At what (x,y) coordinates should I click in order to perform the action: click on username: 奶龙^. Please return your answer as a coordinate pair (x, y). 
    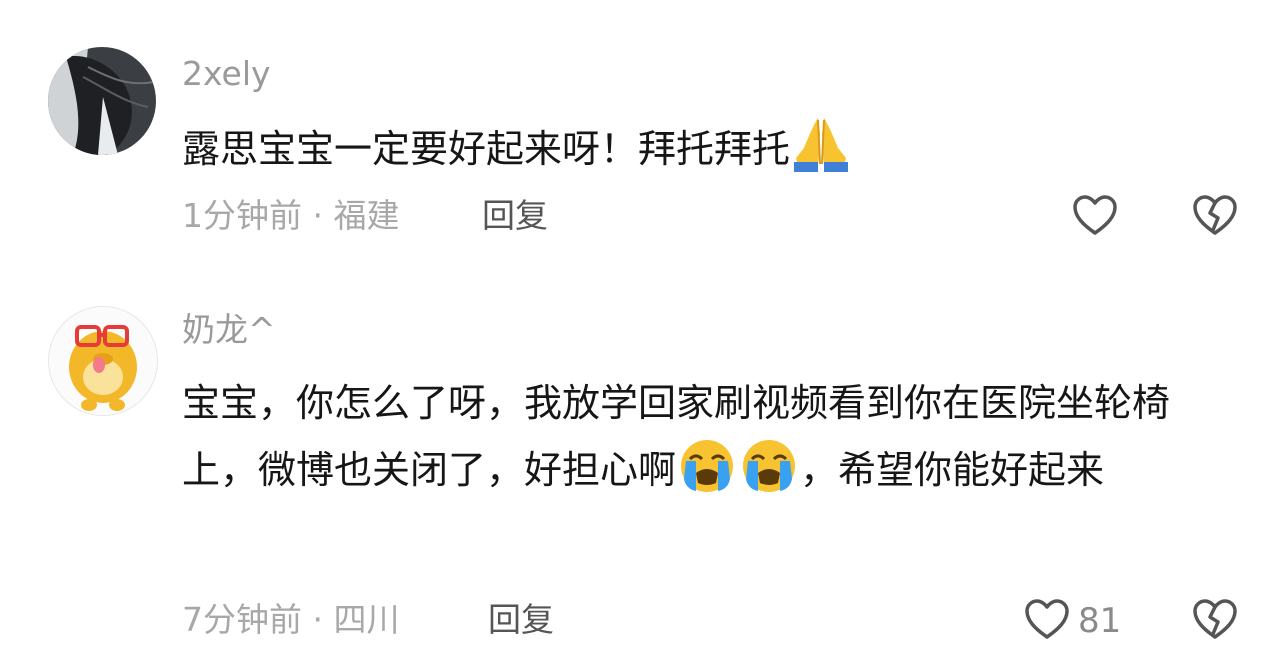
    Looking at the image, I should click on (229, 330).